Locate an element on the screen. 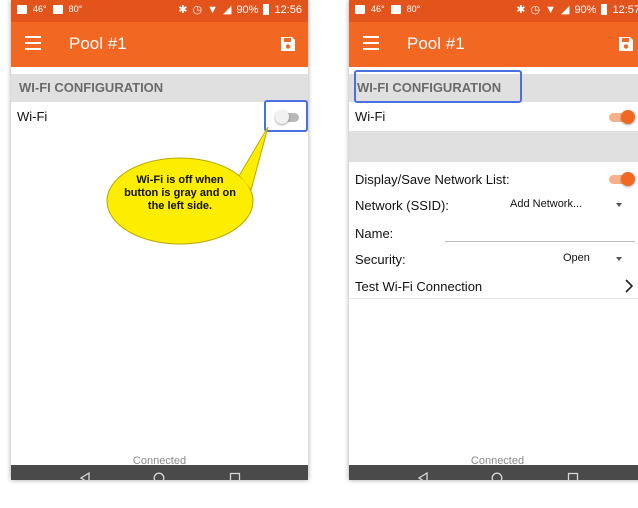 Image resolution: width=638 pixels, height=508 pixels. wifi-toggle is located at coordinates (622, 117).